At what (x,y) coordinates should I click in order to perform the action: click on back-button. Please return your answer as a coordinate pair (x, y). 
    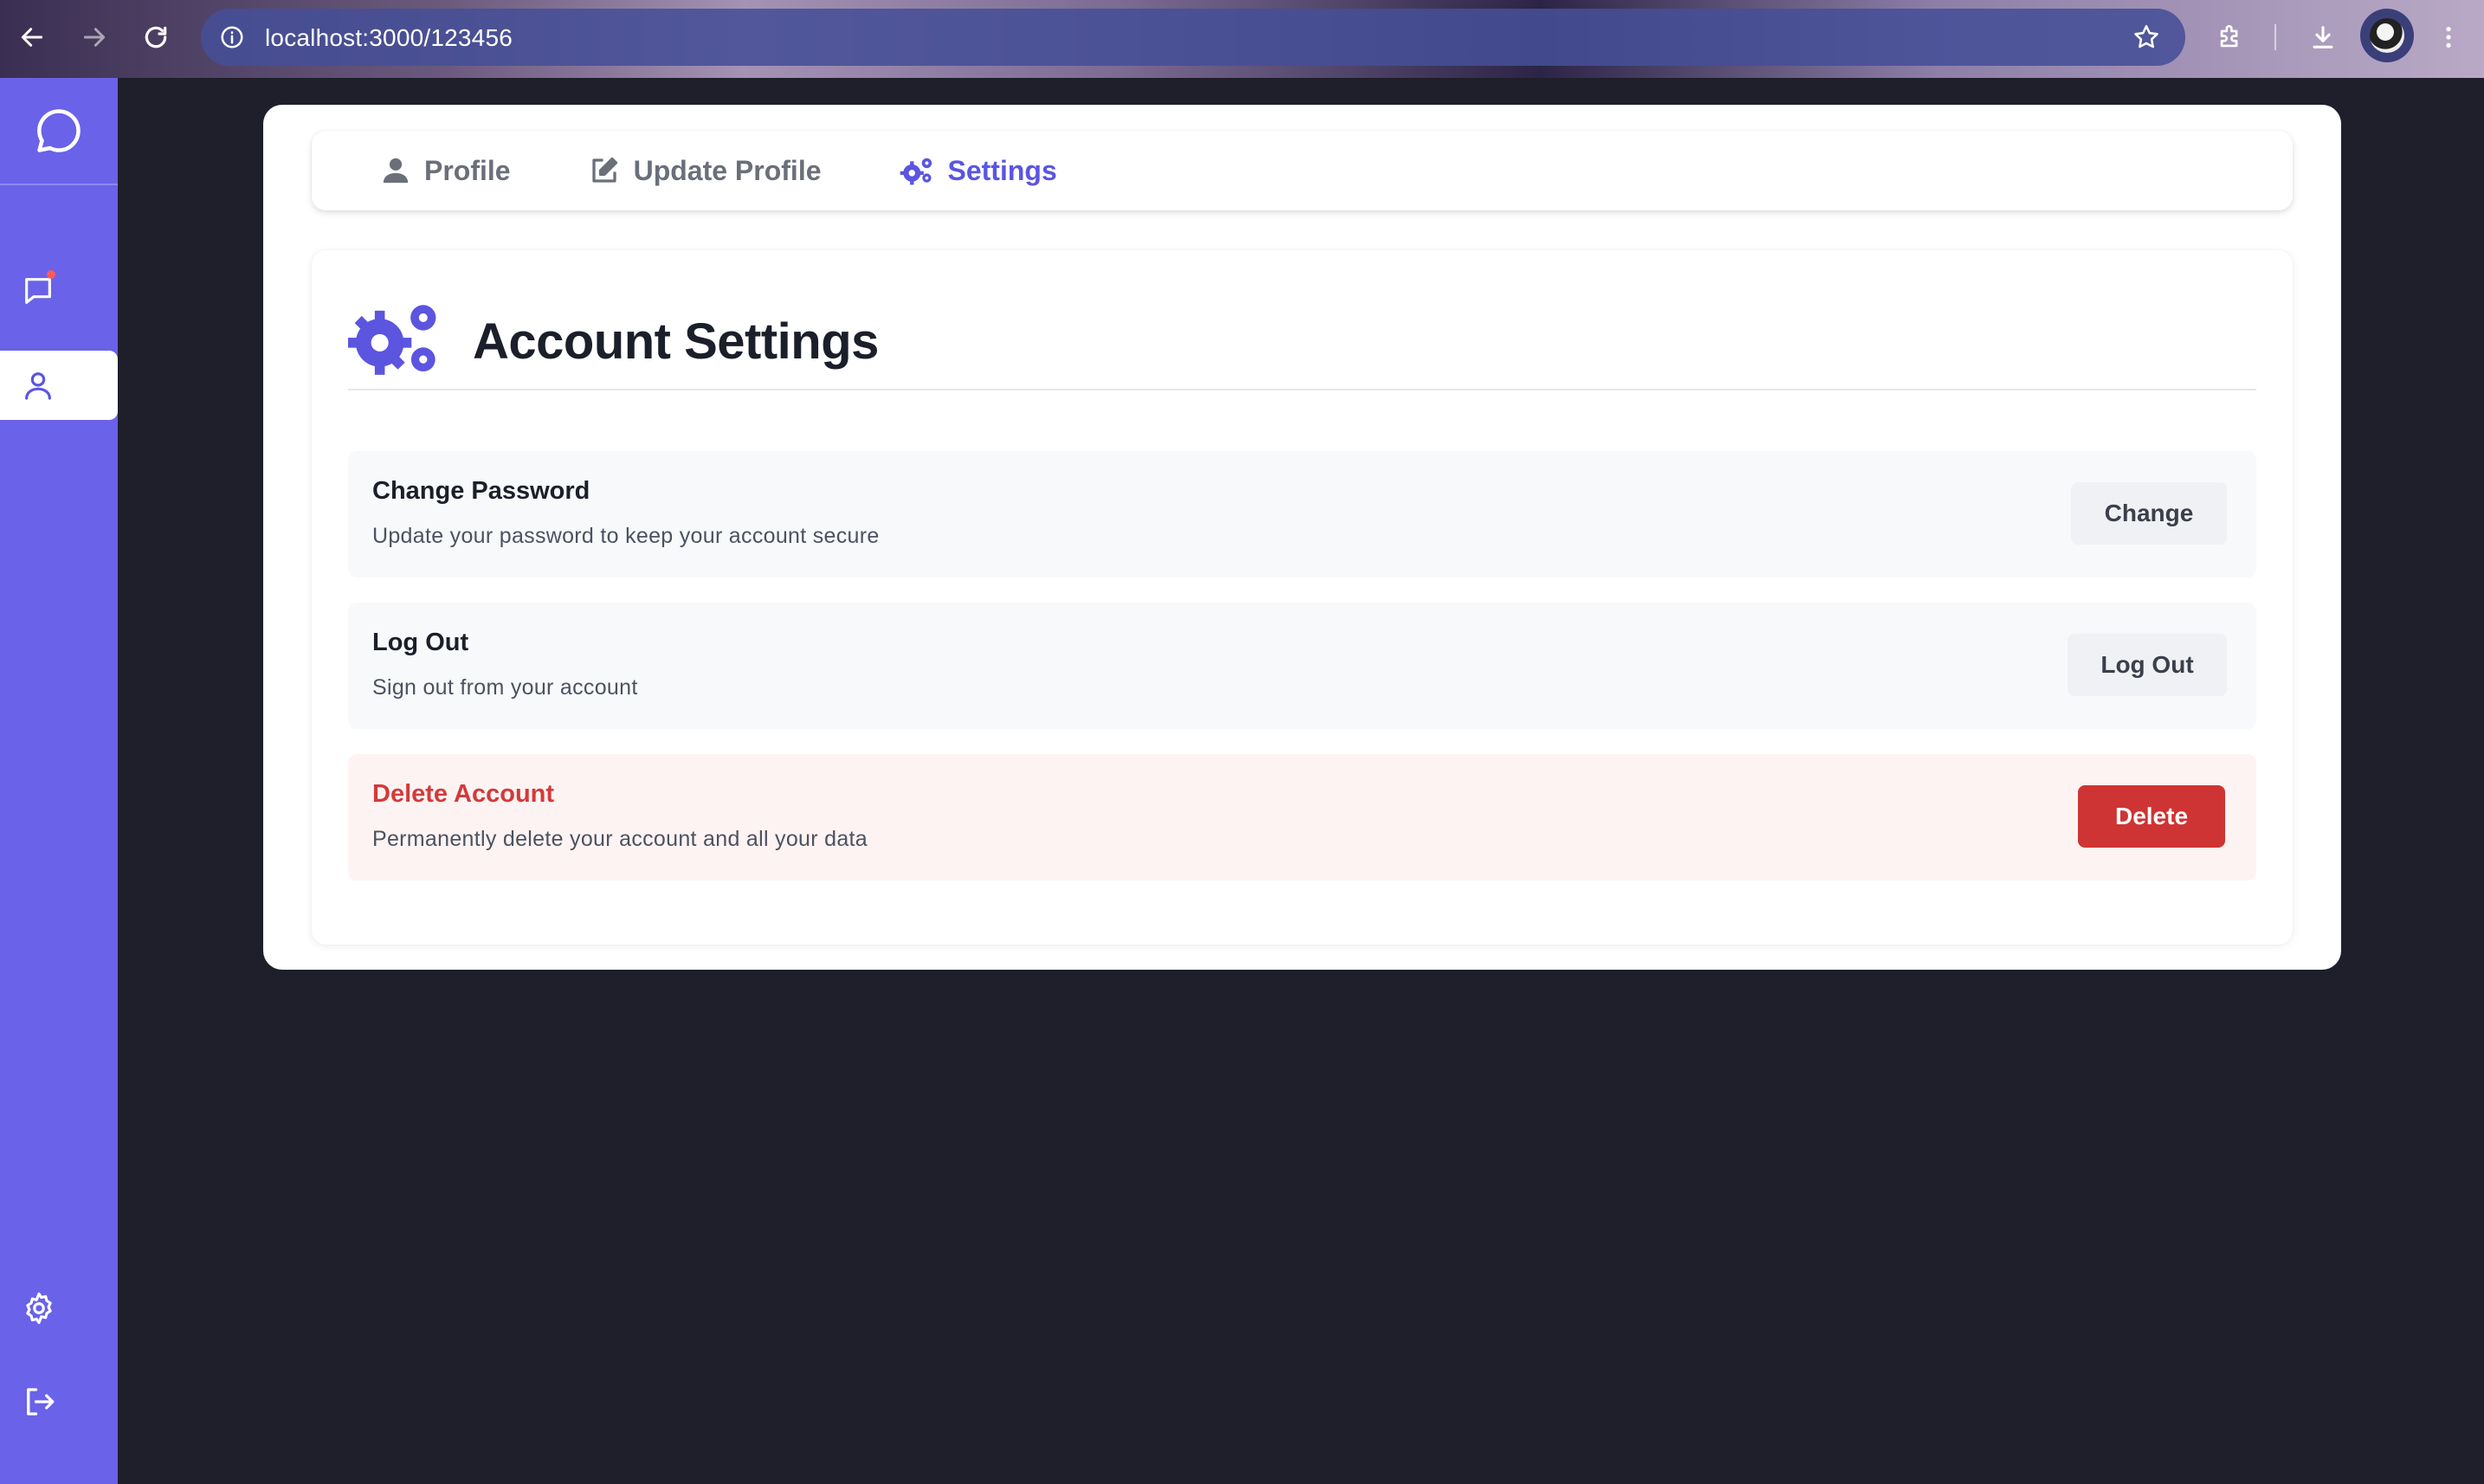
    Looking at the image, I should click on (32, 37).